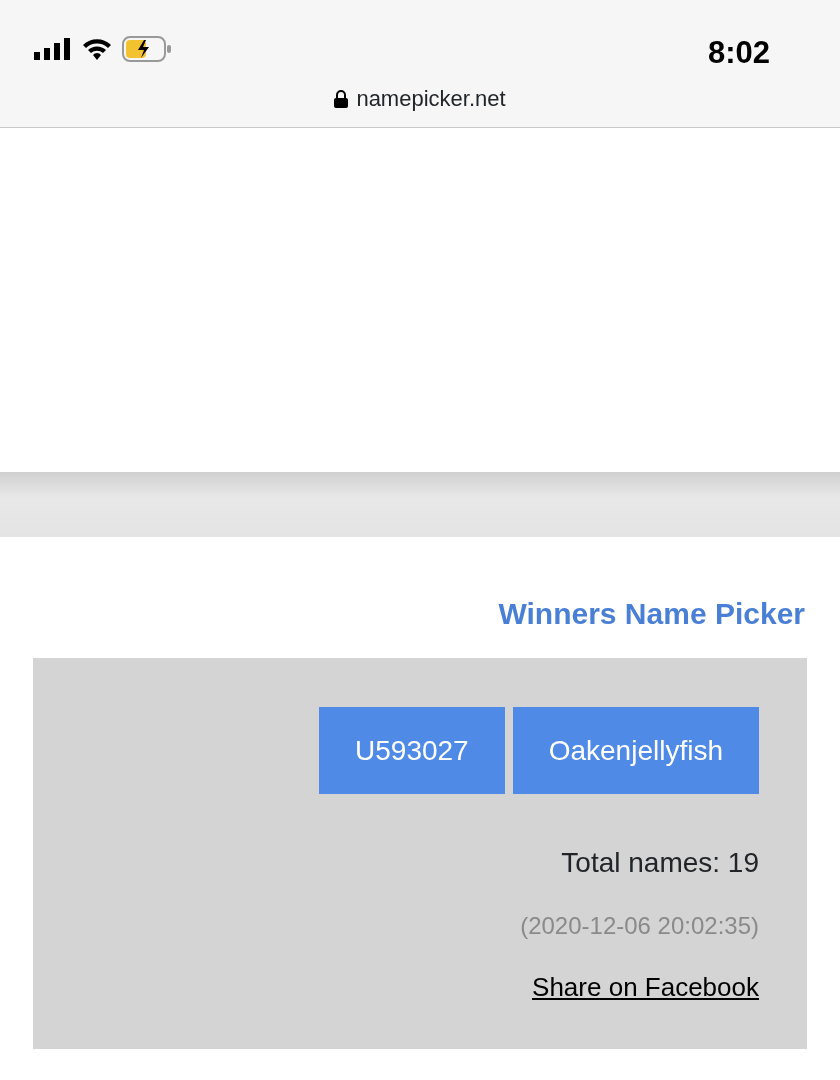 Image resolution: width=840 pixels, height=1080 pixels. Describe the element at coordinates (147, 49) in the screenshot. I see `battery-icon` at that location.